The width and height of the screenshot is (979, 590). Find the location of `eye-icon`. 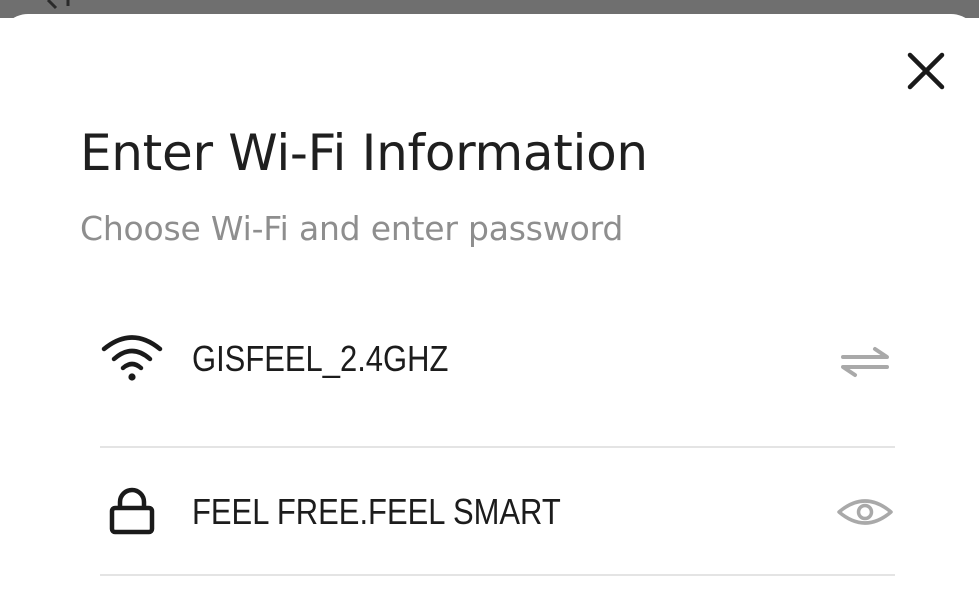

eye-icon is located at coordinates (865, 512).